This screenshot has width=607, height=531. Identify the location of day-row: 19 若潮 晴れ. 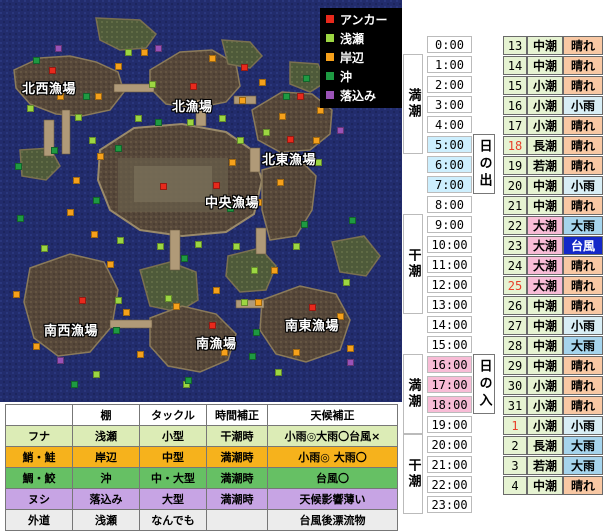
(553, 165).